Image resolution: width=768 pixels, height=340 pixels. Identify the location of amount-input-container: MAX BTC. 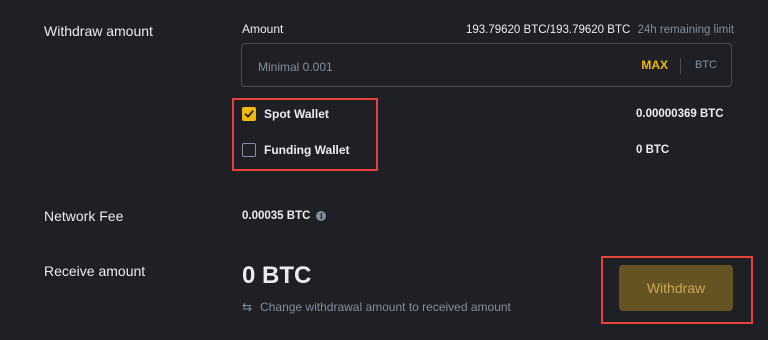
(486, 65).